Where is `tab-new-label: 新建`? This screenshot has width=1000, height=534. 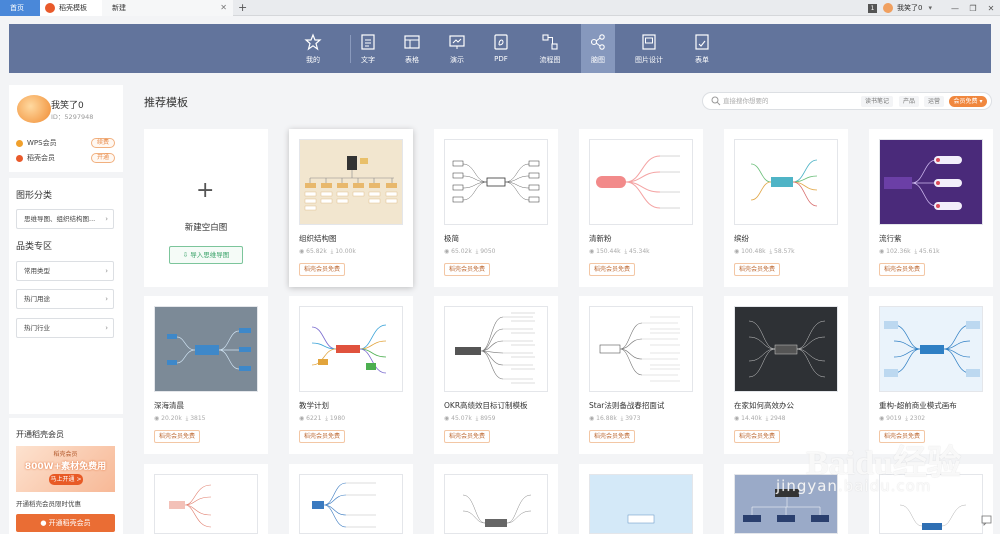
tab-new-label: 新建 is located at coordinates (119, 8).